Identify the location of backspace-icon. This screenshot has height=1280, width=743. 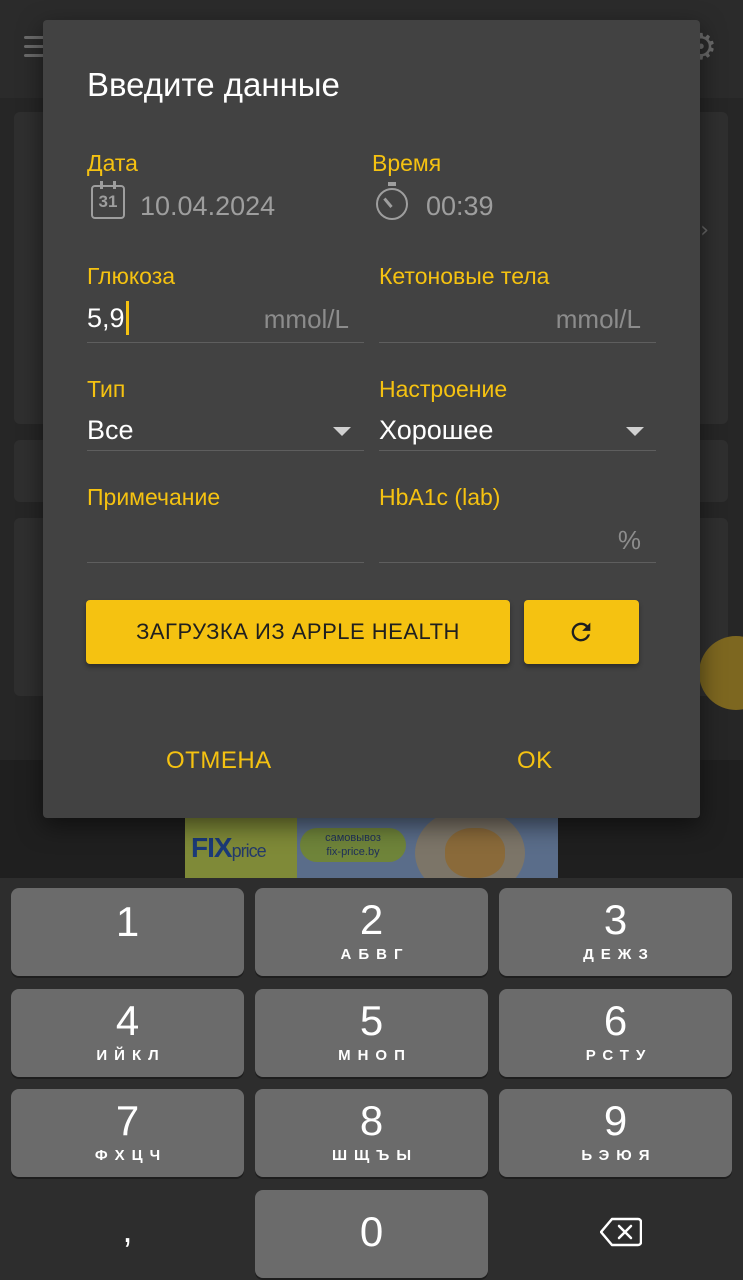
(621, 1232).